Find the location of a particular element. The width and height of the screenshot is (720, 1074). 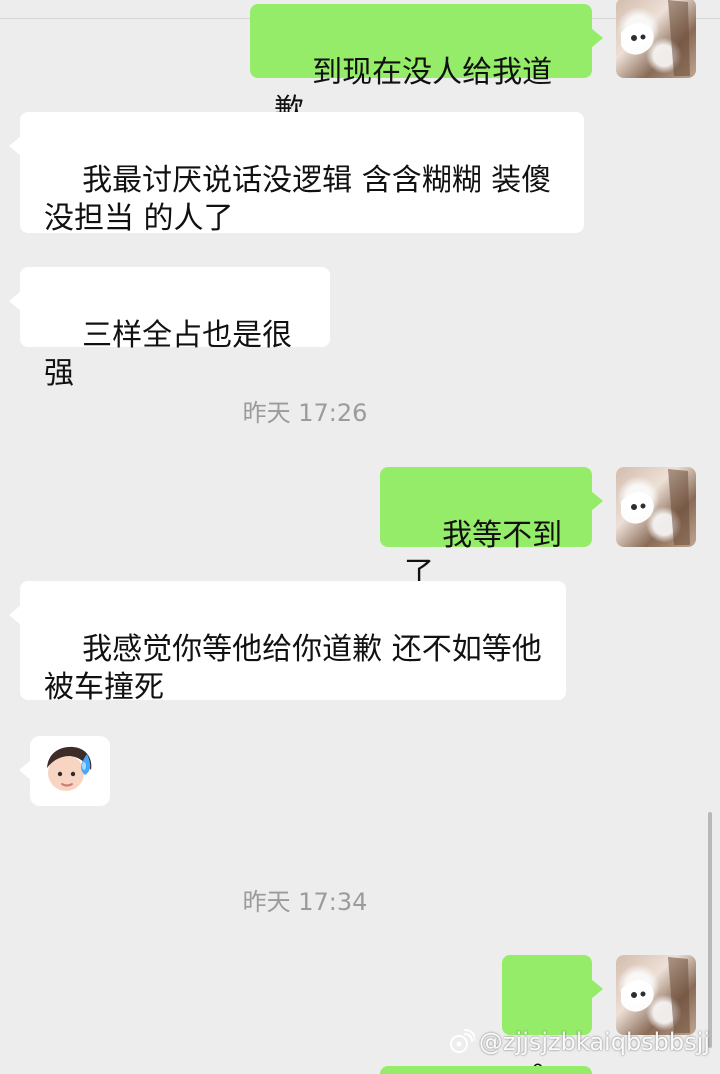

partial-message-bubble is located at coordinates (486, 1070).